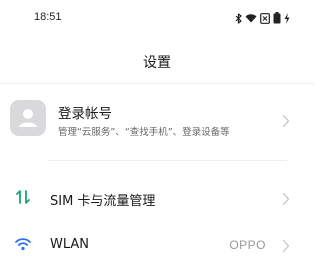 The height and width of the screenshot is (274, 320). What do you see at coordinates (157, 246) in the screenshot?
I see `setting-item-wlan: WLAN OPPO` at bounding box center [157, 246].